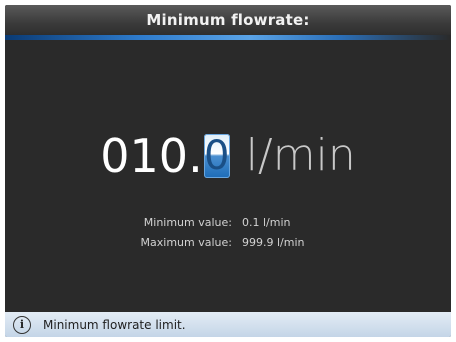 The width and height of the screenshot is (456, 342). Describe the element at coordinates (114, 324) in the screenshot. I see `status-message: Minimum flowrate limit.` at that location.